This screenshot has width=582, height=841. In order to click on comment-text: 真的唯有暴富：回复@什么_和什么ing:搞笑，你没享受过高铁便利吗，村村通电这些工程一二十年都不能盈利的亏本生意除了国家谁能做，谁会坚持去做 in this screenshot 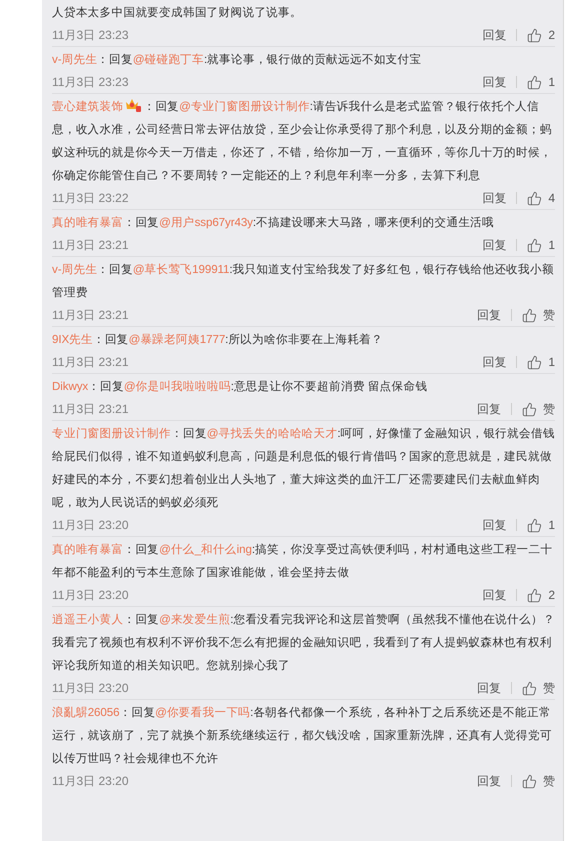, I will do `click(303, 561)`.